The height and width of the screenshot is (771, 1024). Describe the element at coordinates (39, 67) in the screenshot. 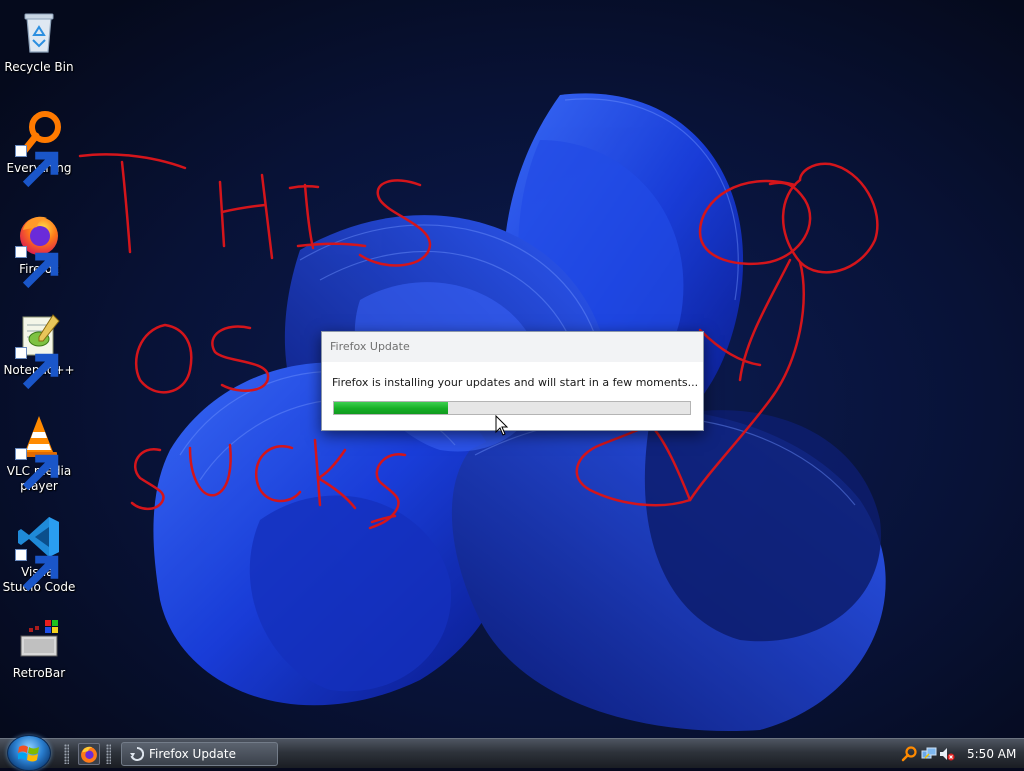

I see `desktop-icon-label: Recycle Bin` at that location.